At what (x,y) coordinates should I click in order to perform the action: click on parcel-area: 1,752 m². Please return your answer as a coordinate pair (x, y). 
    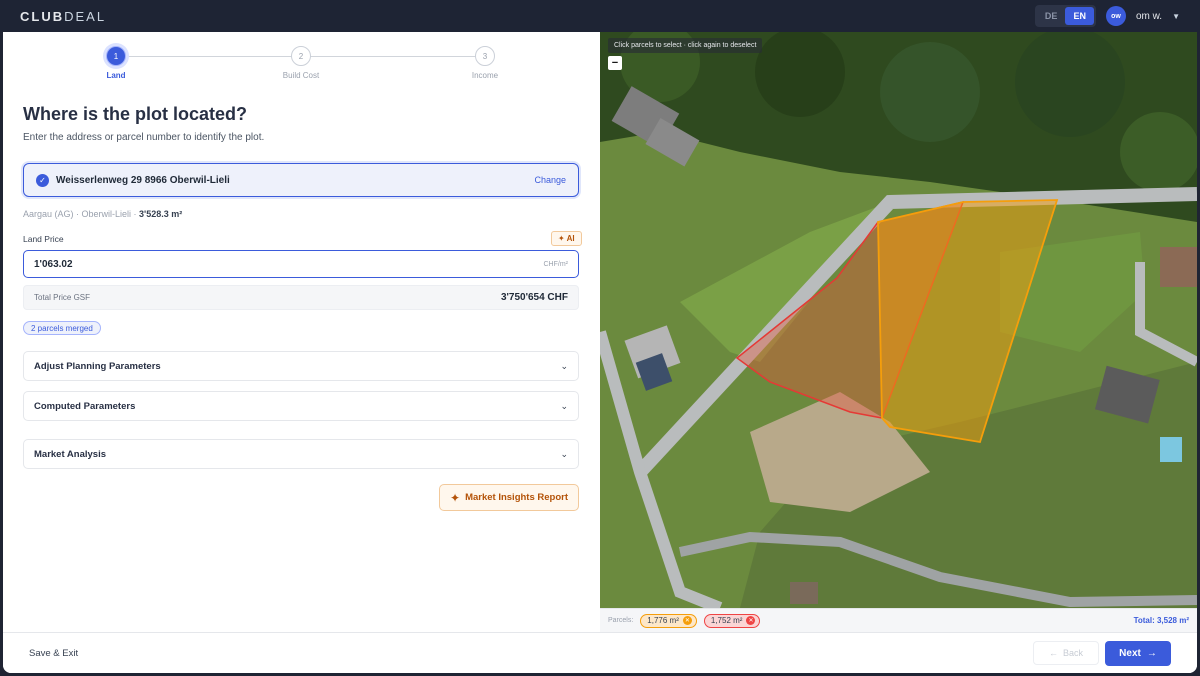
    Looking at the image, I should click on (726, 620).